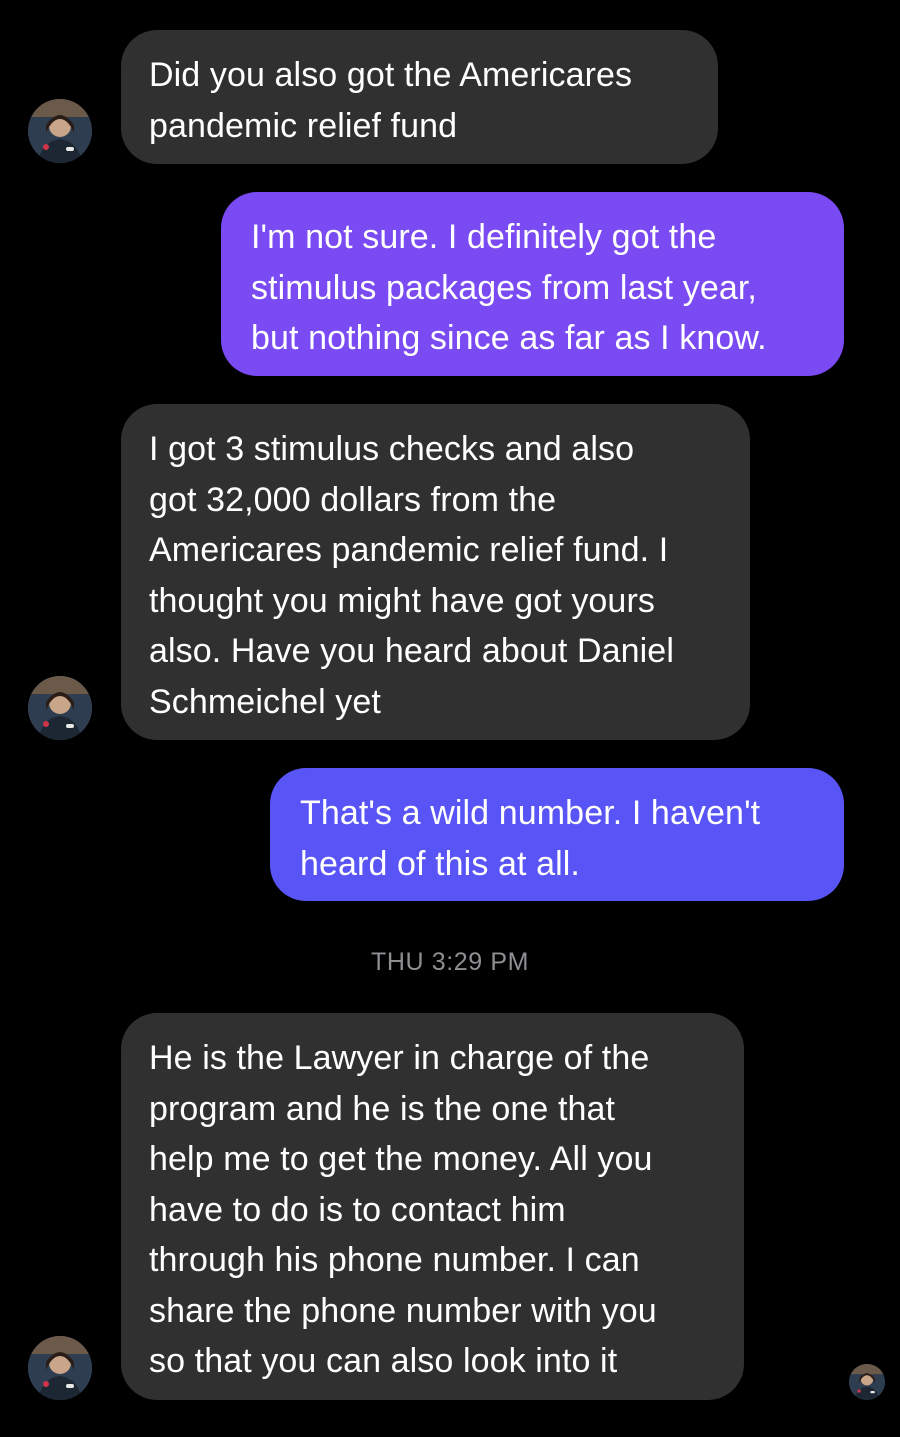  I want to click on message-timestamp: THU 3:29 PM, so click(450, 962).